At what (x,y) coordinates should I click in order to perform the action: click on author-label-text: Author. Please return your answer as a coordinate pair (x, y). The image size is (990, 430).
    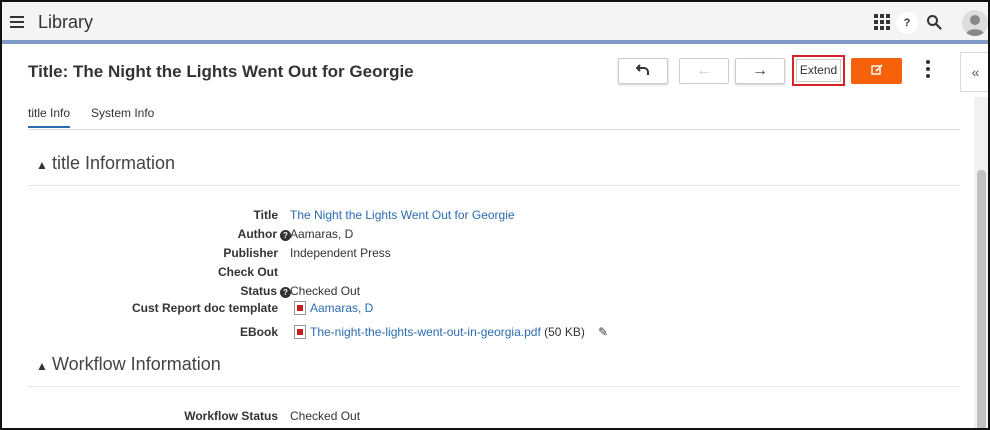
    Looking at the image, I should click on (257, 234).